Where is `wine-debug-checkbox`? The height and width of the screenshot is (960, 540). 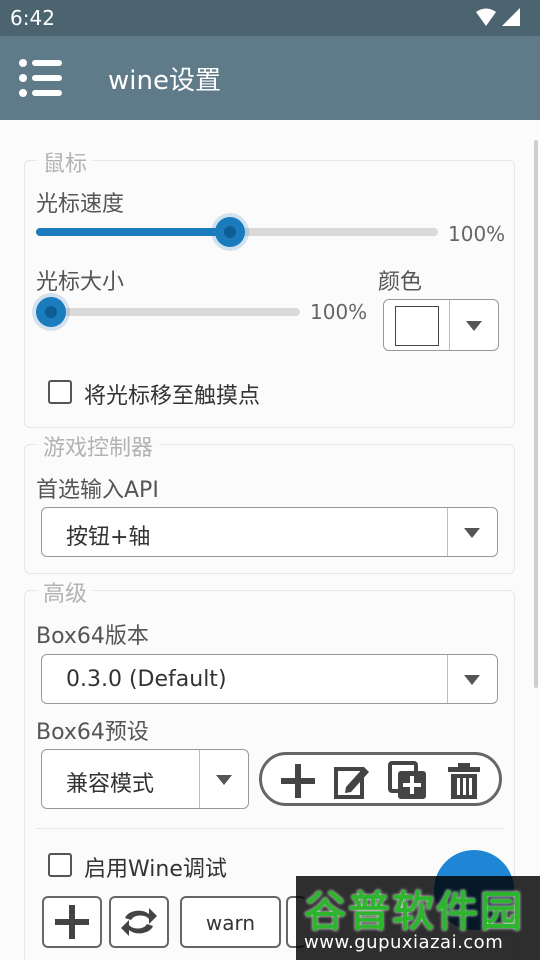
wine-debug-checkbox is located at coordinates (60, 865).